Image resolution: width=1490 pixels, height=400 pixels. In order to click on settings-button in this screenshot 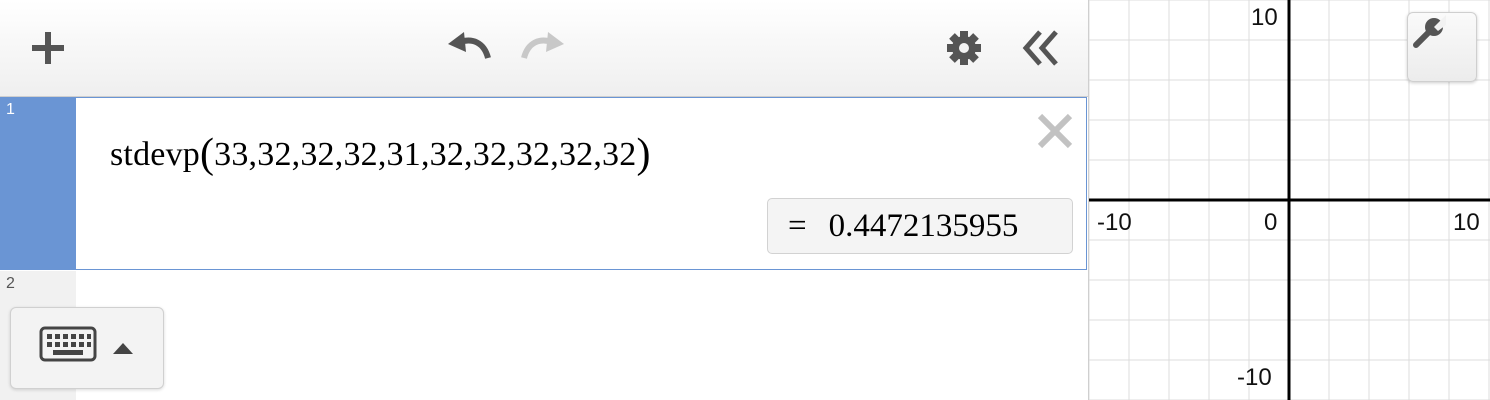, I will do `click(964, 48)`.